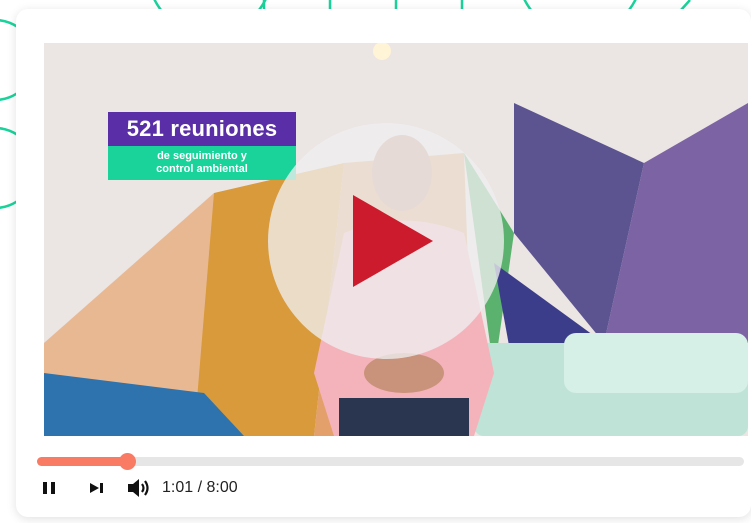  I want to click on progress-scrubber, so click(127, 461).